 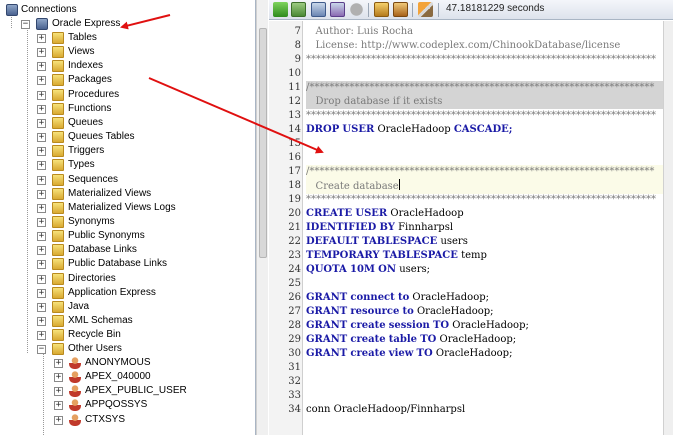 I want to click on tree-node: + Procedures, so click(x=127, y=95).